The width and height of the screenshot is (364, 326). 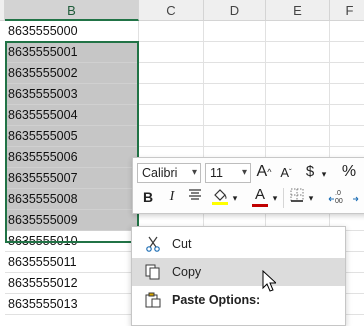 What do you see at coordinates (153, 244) in the screenshot?
I see `scissors-icon` at bounding box center [153, 244].